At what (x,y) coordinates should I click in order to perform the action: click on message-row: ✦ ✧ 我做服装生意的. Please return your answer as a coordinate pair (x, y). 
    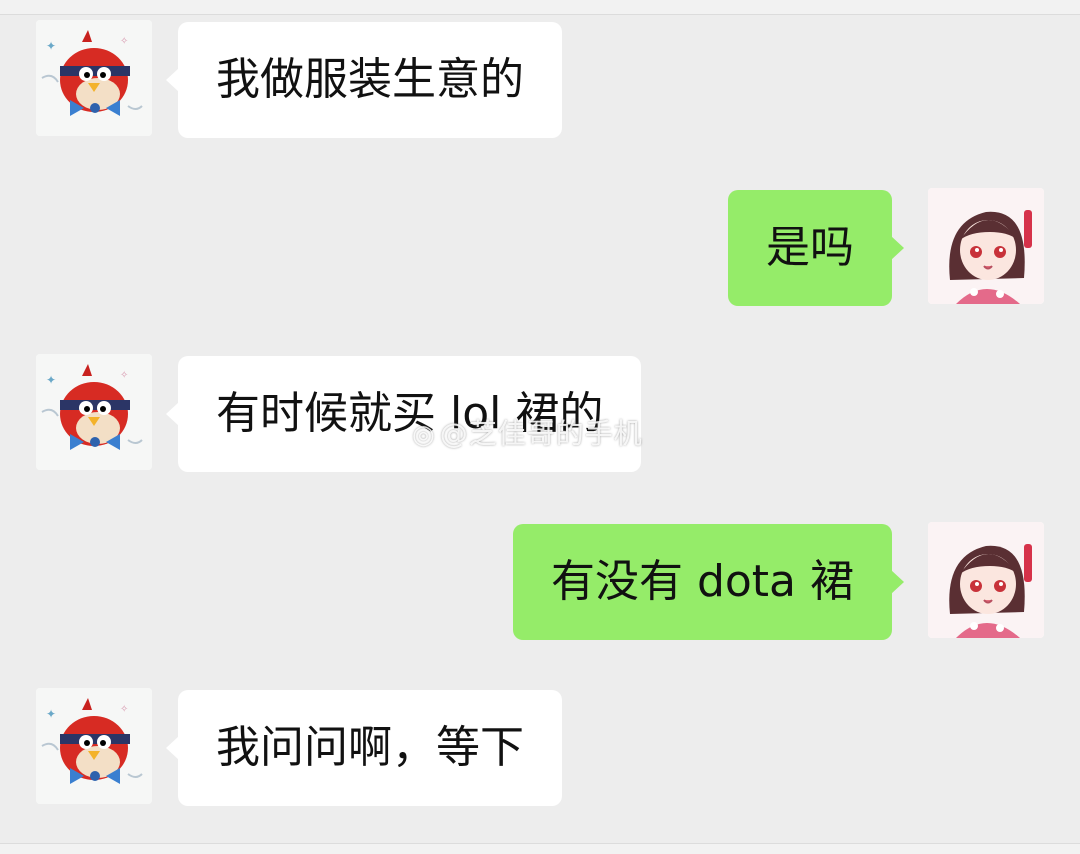
    Looking at the image, I should click on (540, 80).